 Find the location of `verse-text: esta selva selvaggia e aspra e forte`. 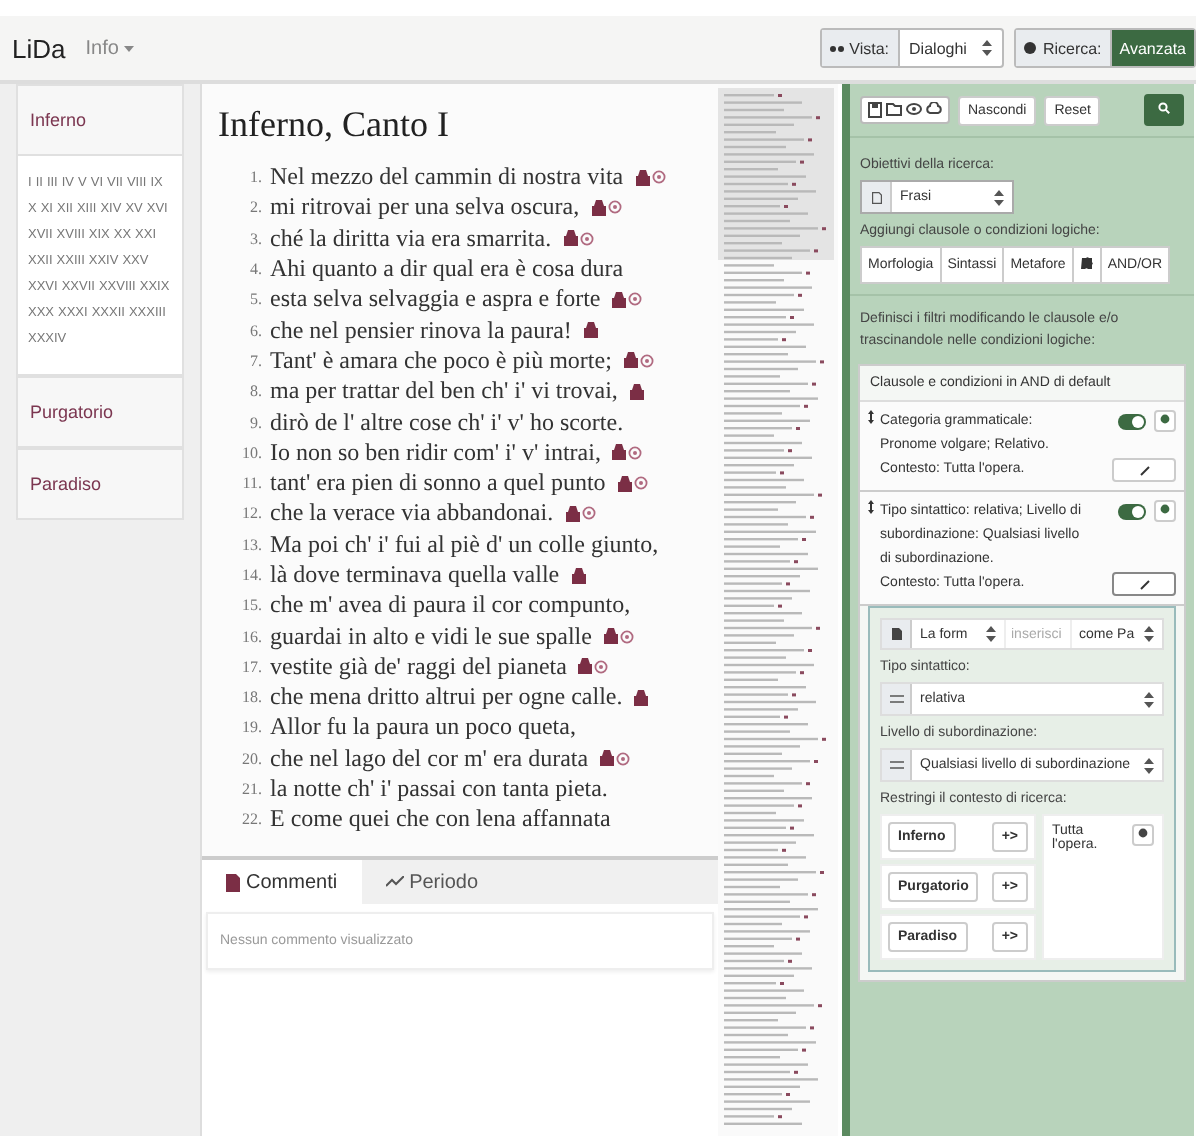

verse-text: esta selva selvaggia e aspra e forte is located at coordinates (435, 299).